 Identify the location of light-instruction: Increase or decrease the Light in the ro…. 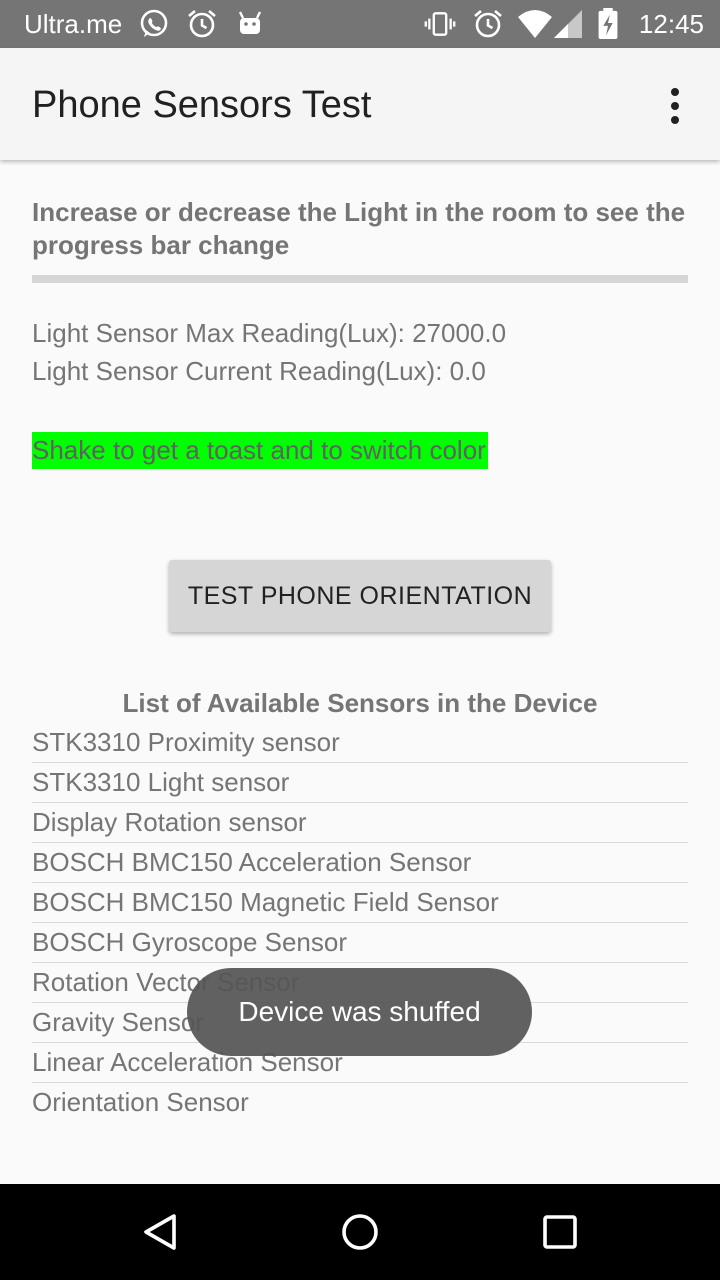
(359, 228).